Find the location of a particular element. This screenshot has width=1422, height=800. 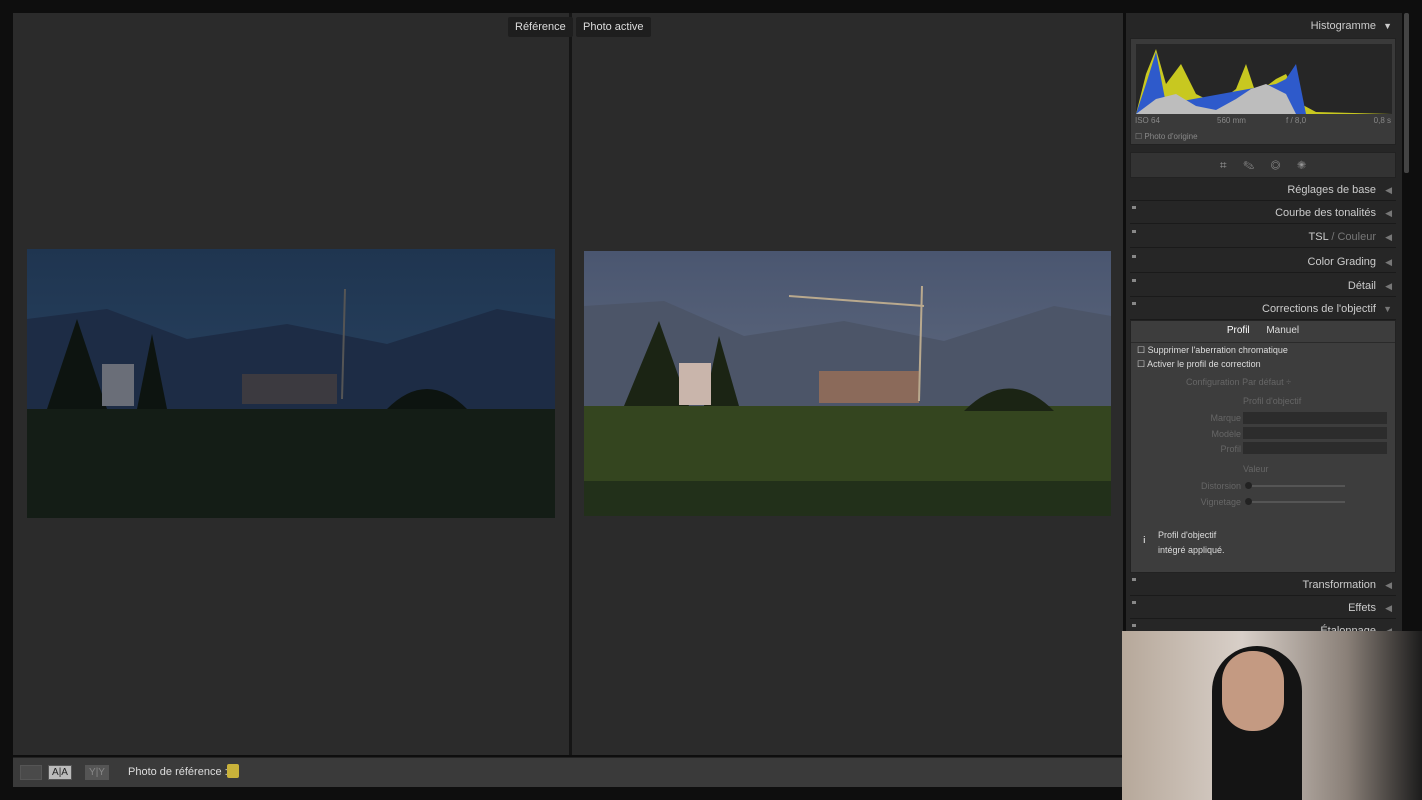

info-icon: ⅰ is located at coordinates (1144, 540).